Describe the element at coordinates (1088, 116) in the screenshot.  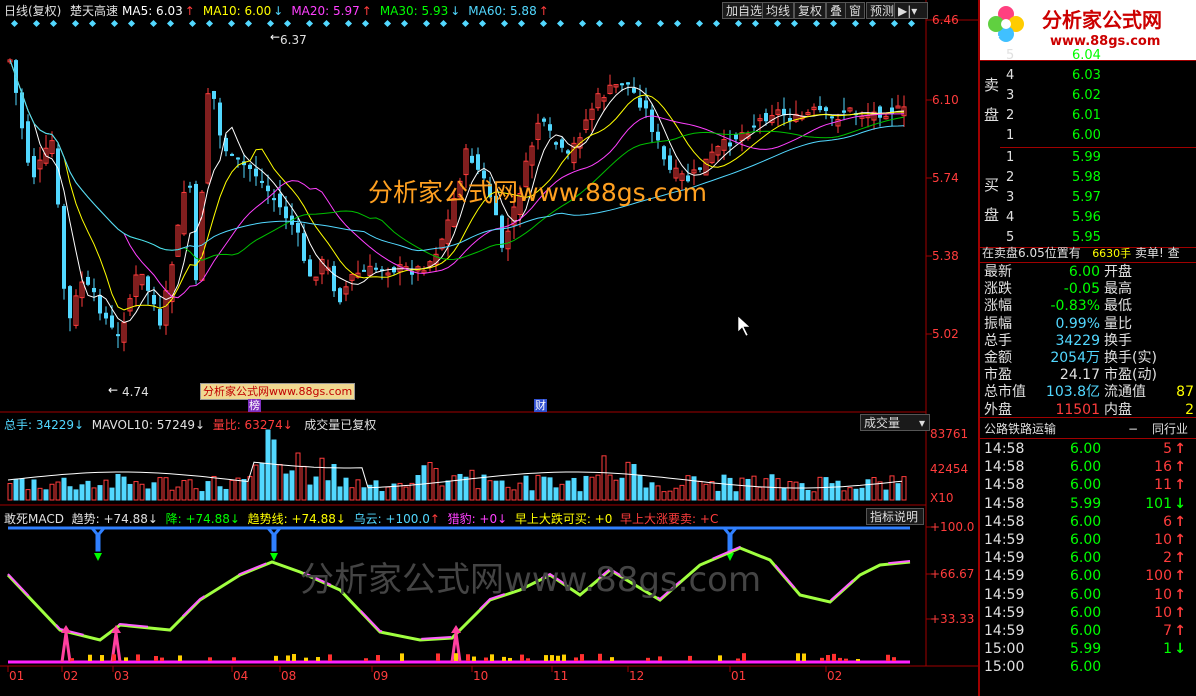
I see `sell-level: 2 6.01` at that location.